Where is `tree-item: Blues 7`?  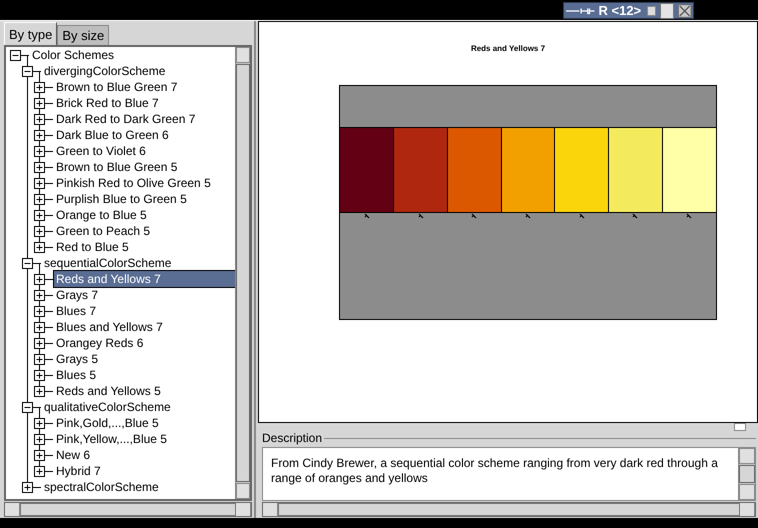 tree-item: Blues 7 is located at coordinates (76, 311).